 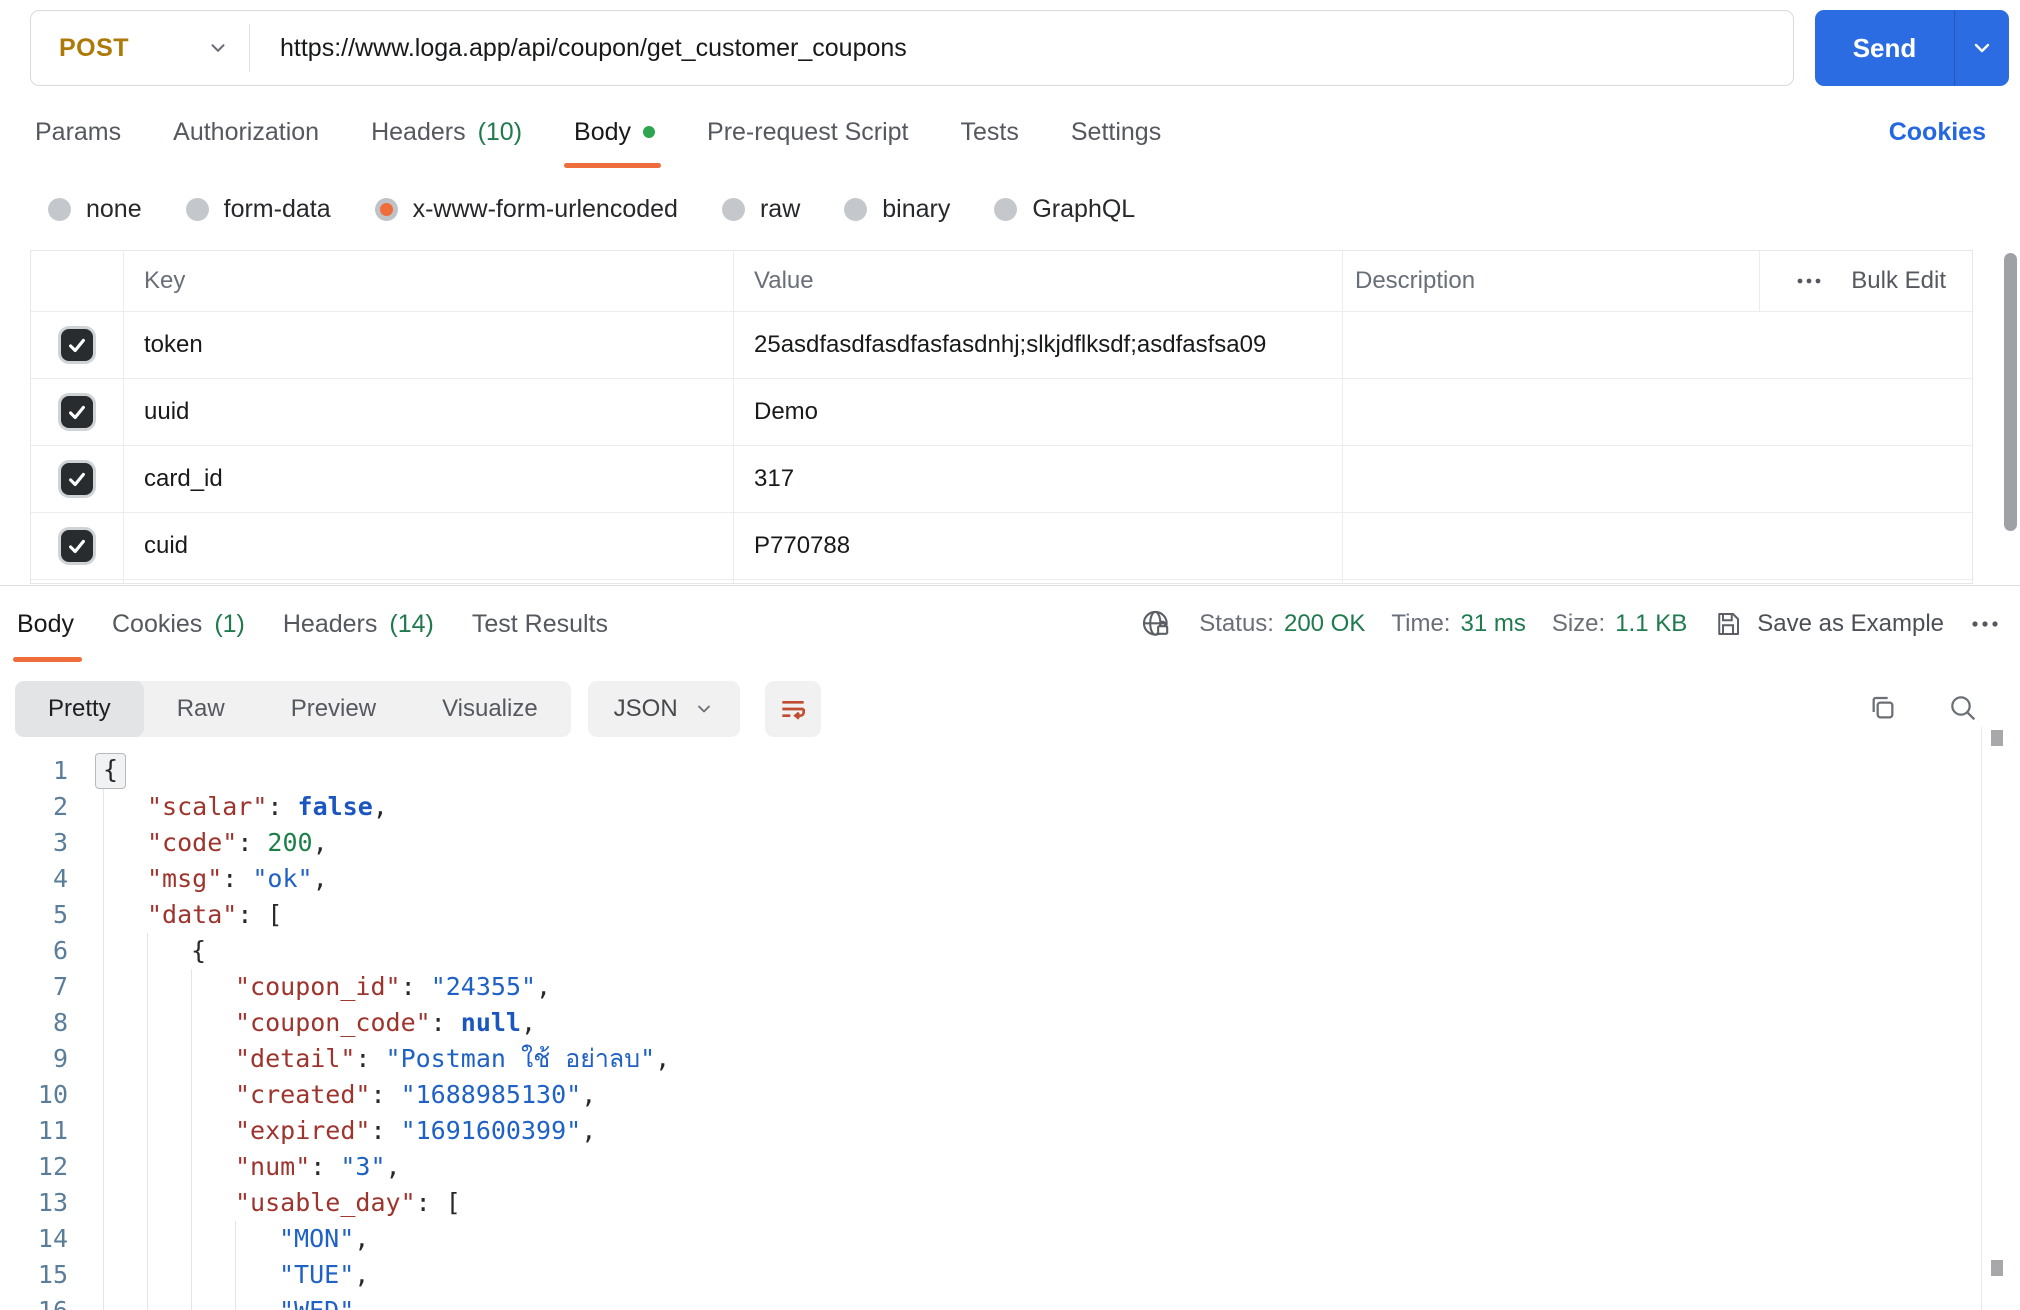 I want to click on code-token: "1688985130", so click(x=491, y=1094).